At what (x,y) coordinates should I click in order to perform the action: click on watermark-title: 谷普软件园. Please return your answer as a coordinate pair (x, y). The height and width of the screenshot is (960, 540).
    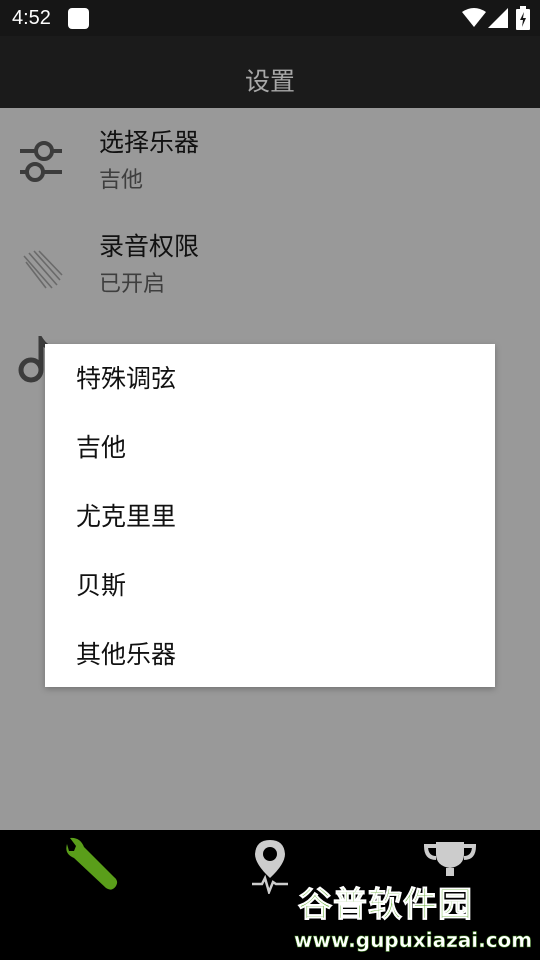
    Looking at the image, I should click on (385, 905).